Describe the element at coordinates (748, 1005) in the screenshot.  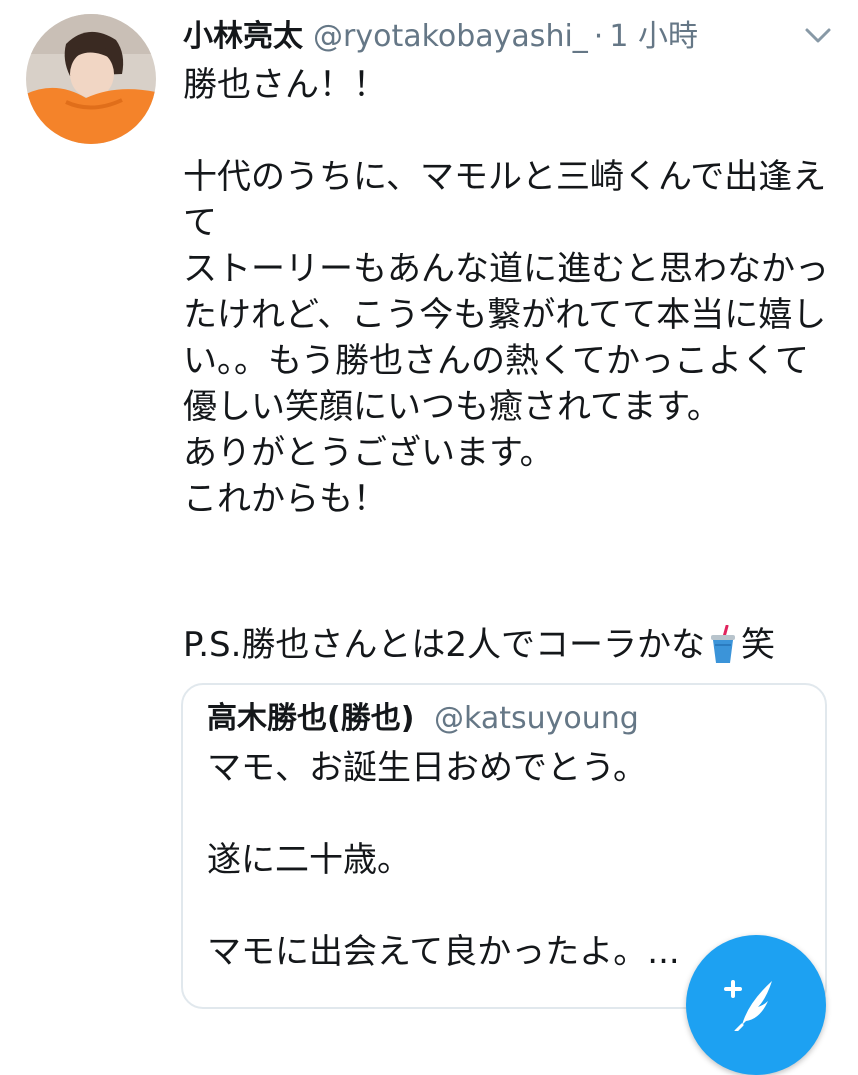
I see `compose-feather-plus-icon` at that location.